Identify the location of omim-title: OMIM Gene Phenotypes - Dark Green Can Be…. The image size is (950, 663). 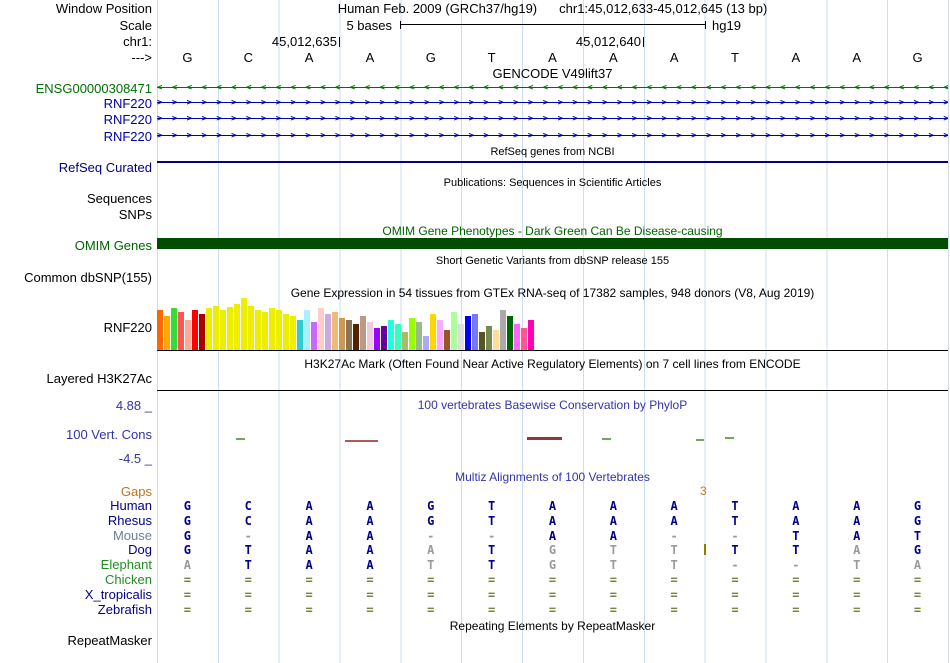
(552, 231).